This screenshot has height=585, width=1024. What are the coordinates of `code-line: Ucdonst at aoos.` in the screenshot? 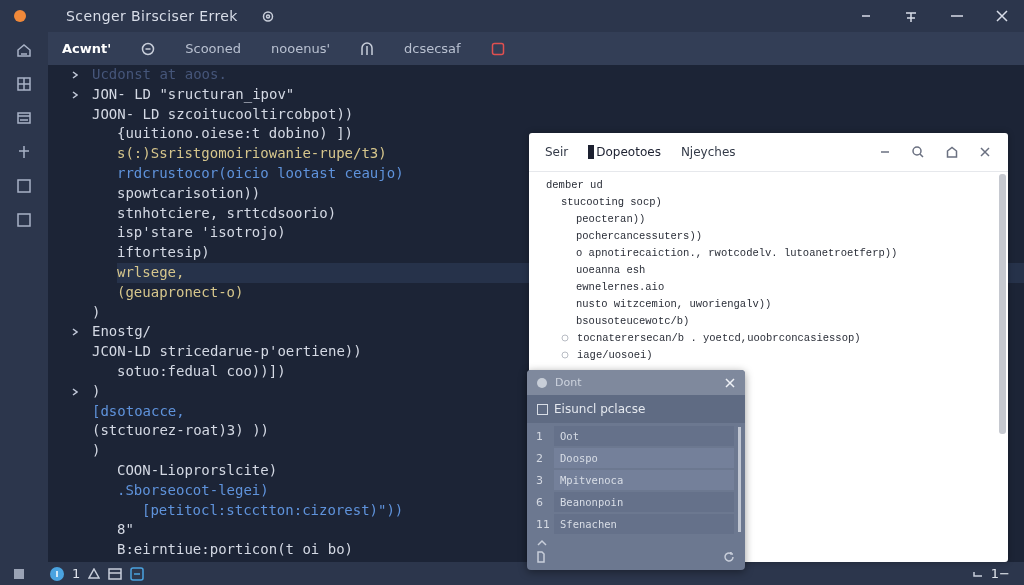 It's located at (159, 74).